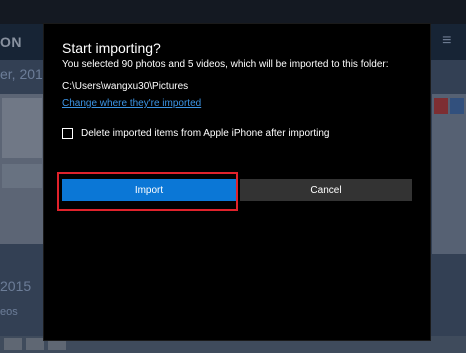  I want to click on delete-after-import-checkbox, so click(67, 133).